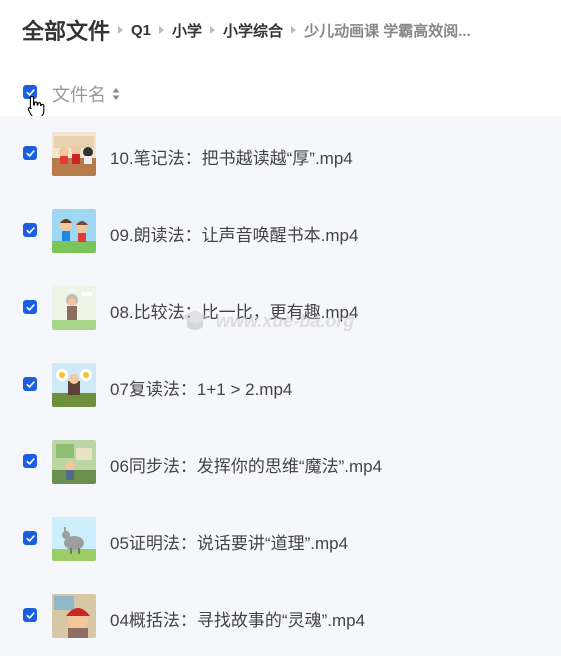  What do you see at coordinates (253, 30) in the screenshot?
I see `breadcrumb-item-general: 小学综合` at bounding box center [253, 30].